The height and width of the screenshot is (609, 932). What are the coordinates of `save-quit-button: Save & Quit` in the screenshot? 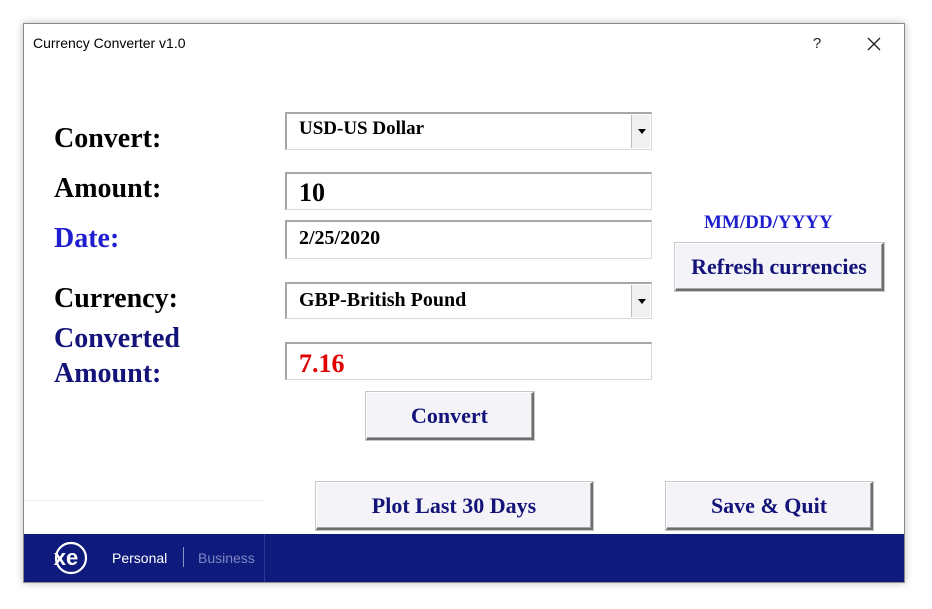 It's located at (769, 506).